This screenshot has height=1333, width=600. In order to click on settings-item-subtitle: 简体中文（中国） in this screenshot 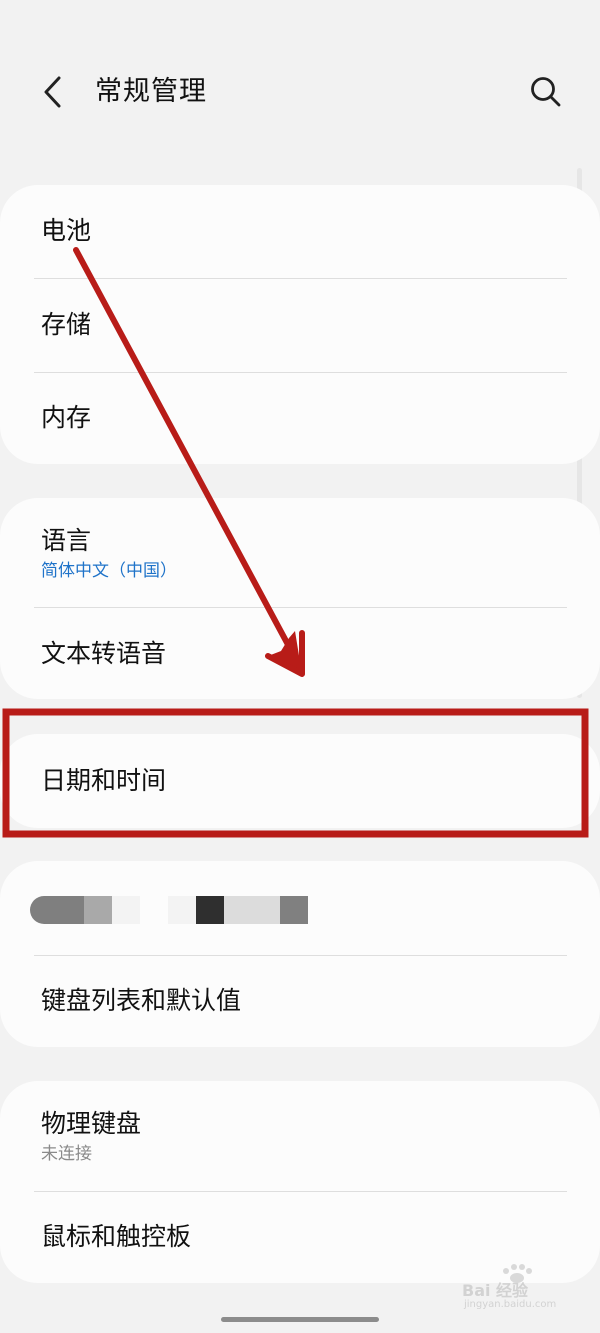, I will do `click(109, 571)`.